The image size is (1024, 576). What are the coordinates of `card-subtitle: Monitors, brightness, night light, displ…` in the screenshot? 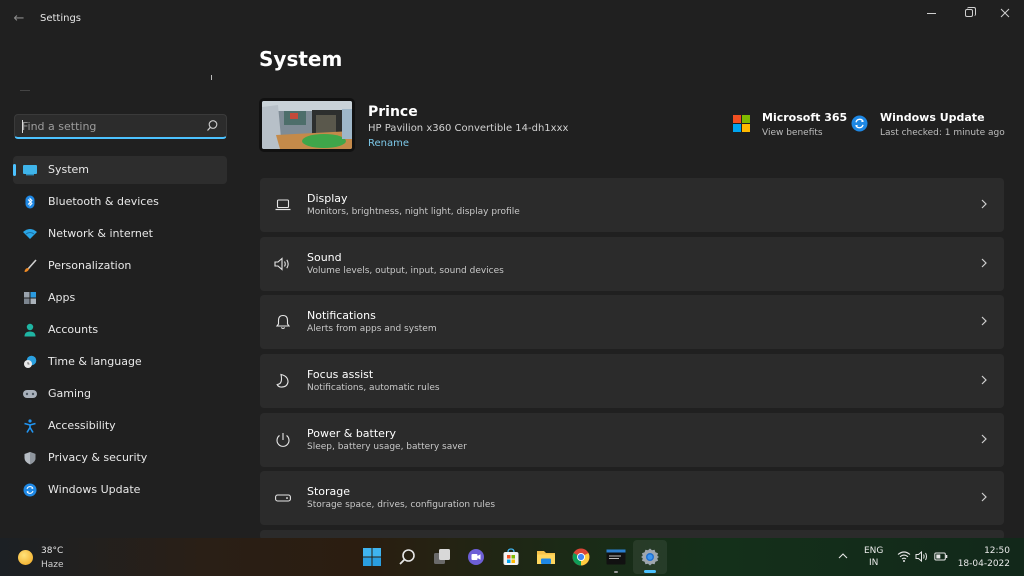 It's located at (413, 212).